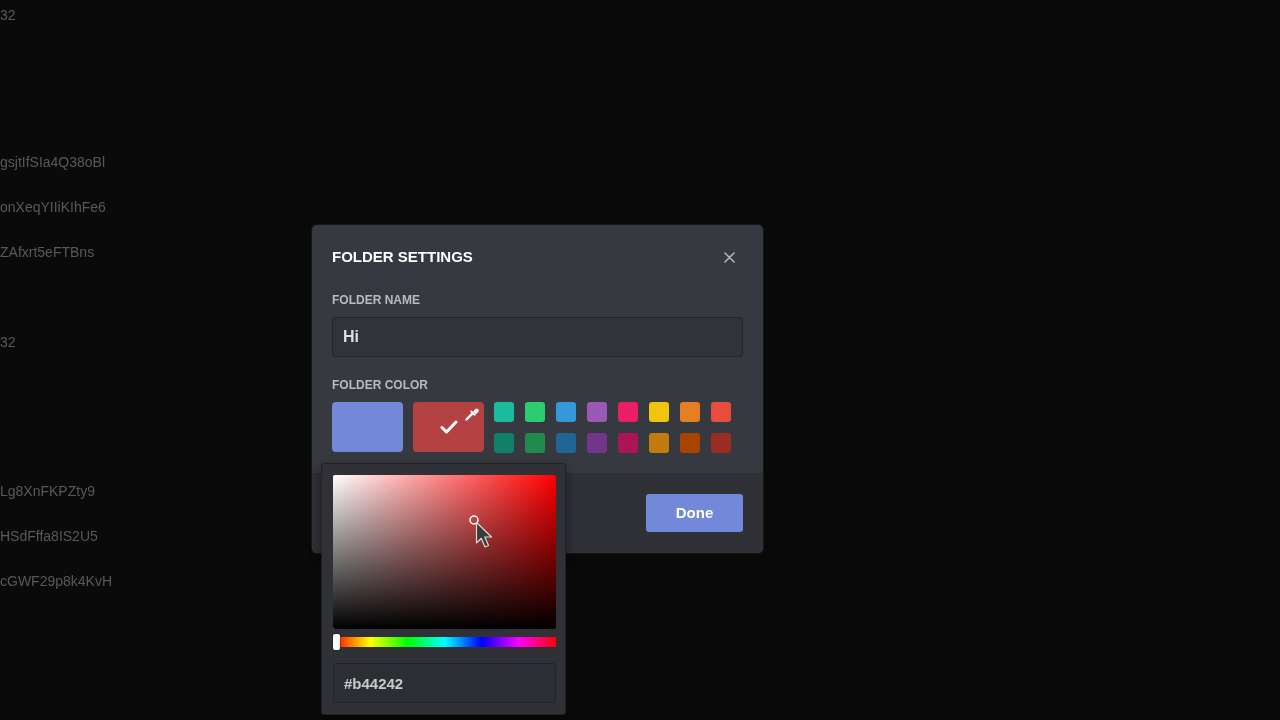 This screenshot has width=1280, height=720. What do you see at coordinates (474, 520) in the screenshot?
I see `picker-handle-icon` at bounding box center [474, 520].